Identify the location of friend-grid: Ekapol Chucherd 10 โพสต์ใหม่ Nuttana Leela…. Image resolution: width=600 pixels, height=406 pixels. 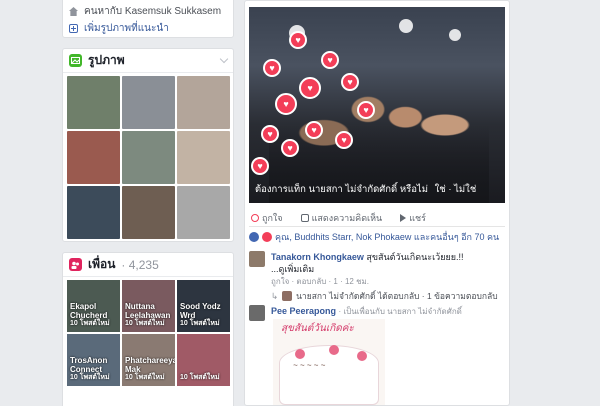
(148, 333).